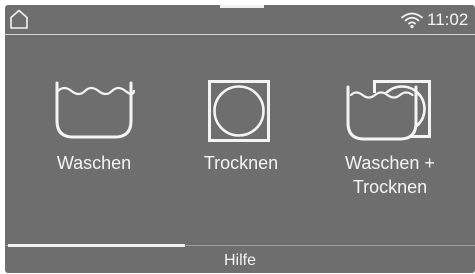  What do you see at coordinates (240, 20) in the screenshot?
I see `status-bar: 11:02` at bounding box center [240, 20].